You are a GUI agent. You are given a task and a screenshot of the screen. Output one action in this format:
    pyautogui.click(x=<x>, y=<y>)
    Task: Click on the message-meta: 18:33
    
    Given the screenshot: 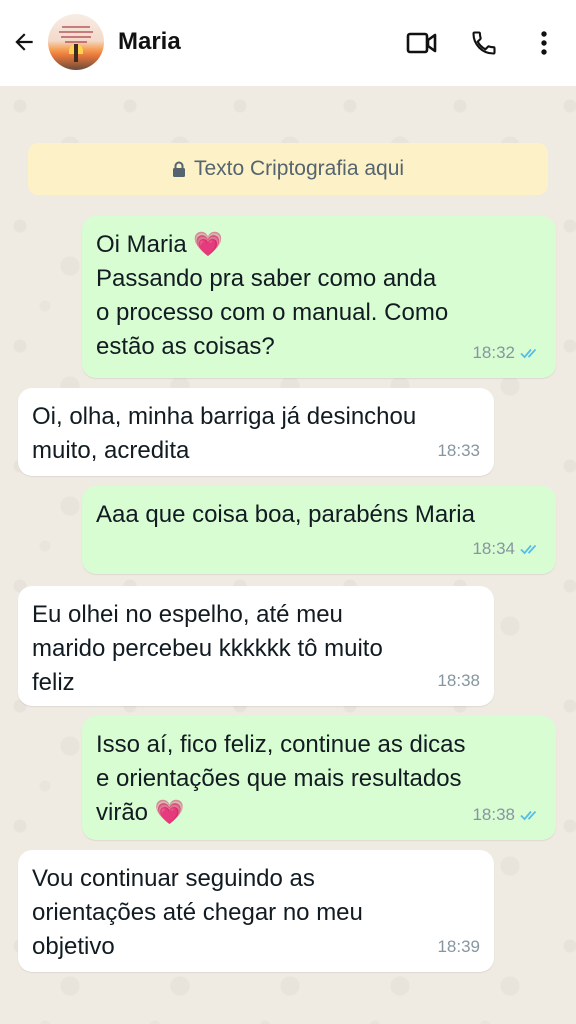 What is the action you would take?
    pyautogui.click(x=458, y=451)
    